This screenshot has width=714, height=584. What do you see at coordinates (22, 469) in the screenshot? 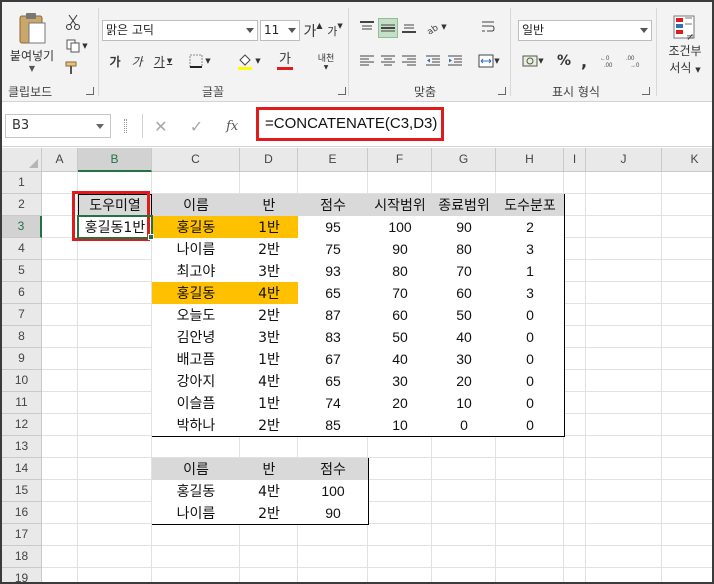
I see `row-header-14: 14` at bounding box center [22, 469].